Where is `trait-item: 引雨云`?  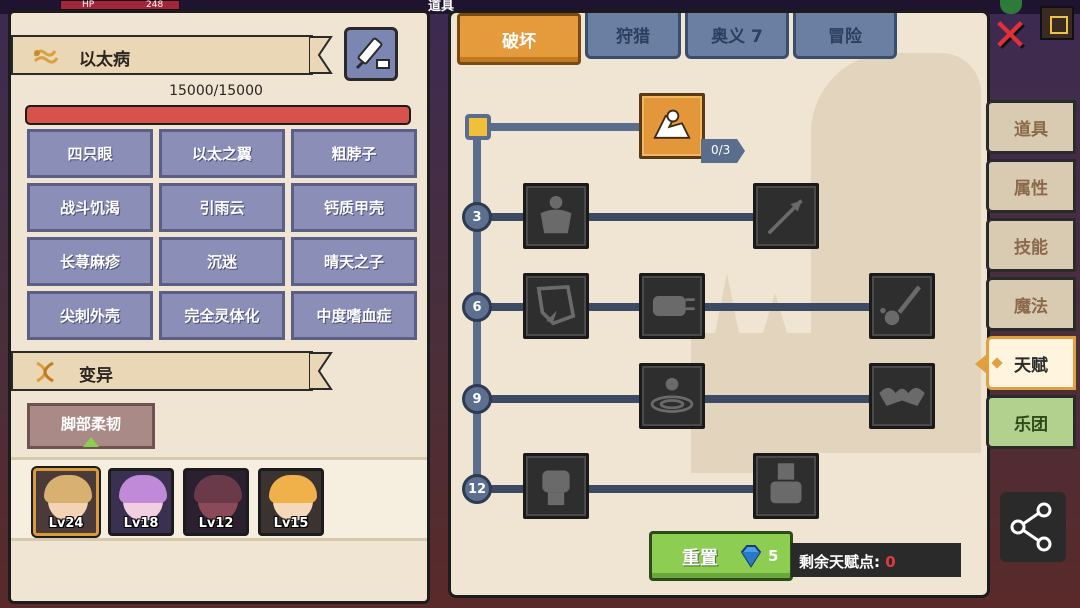 trait-item: 引雨云 is located at coordinates (222, 207).